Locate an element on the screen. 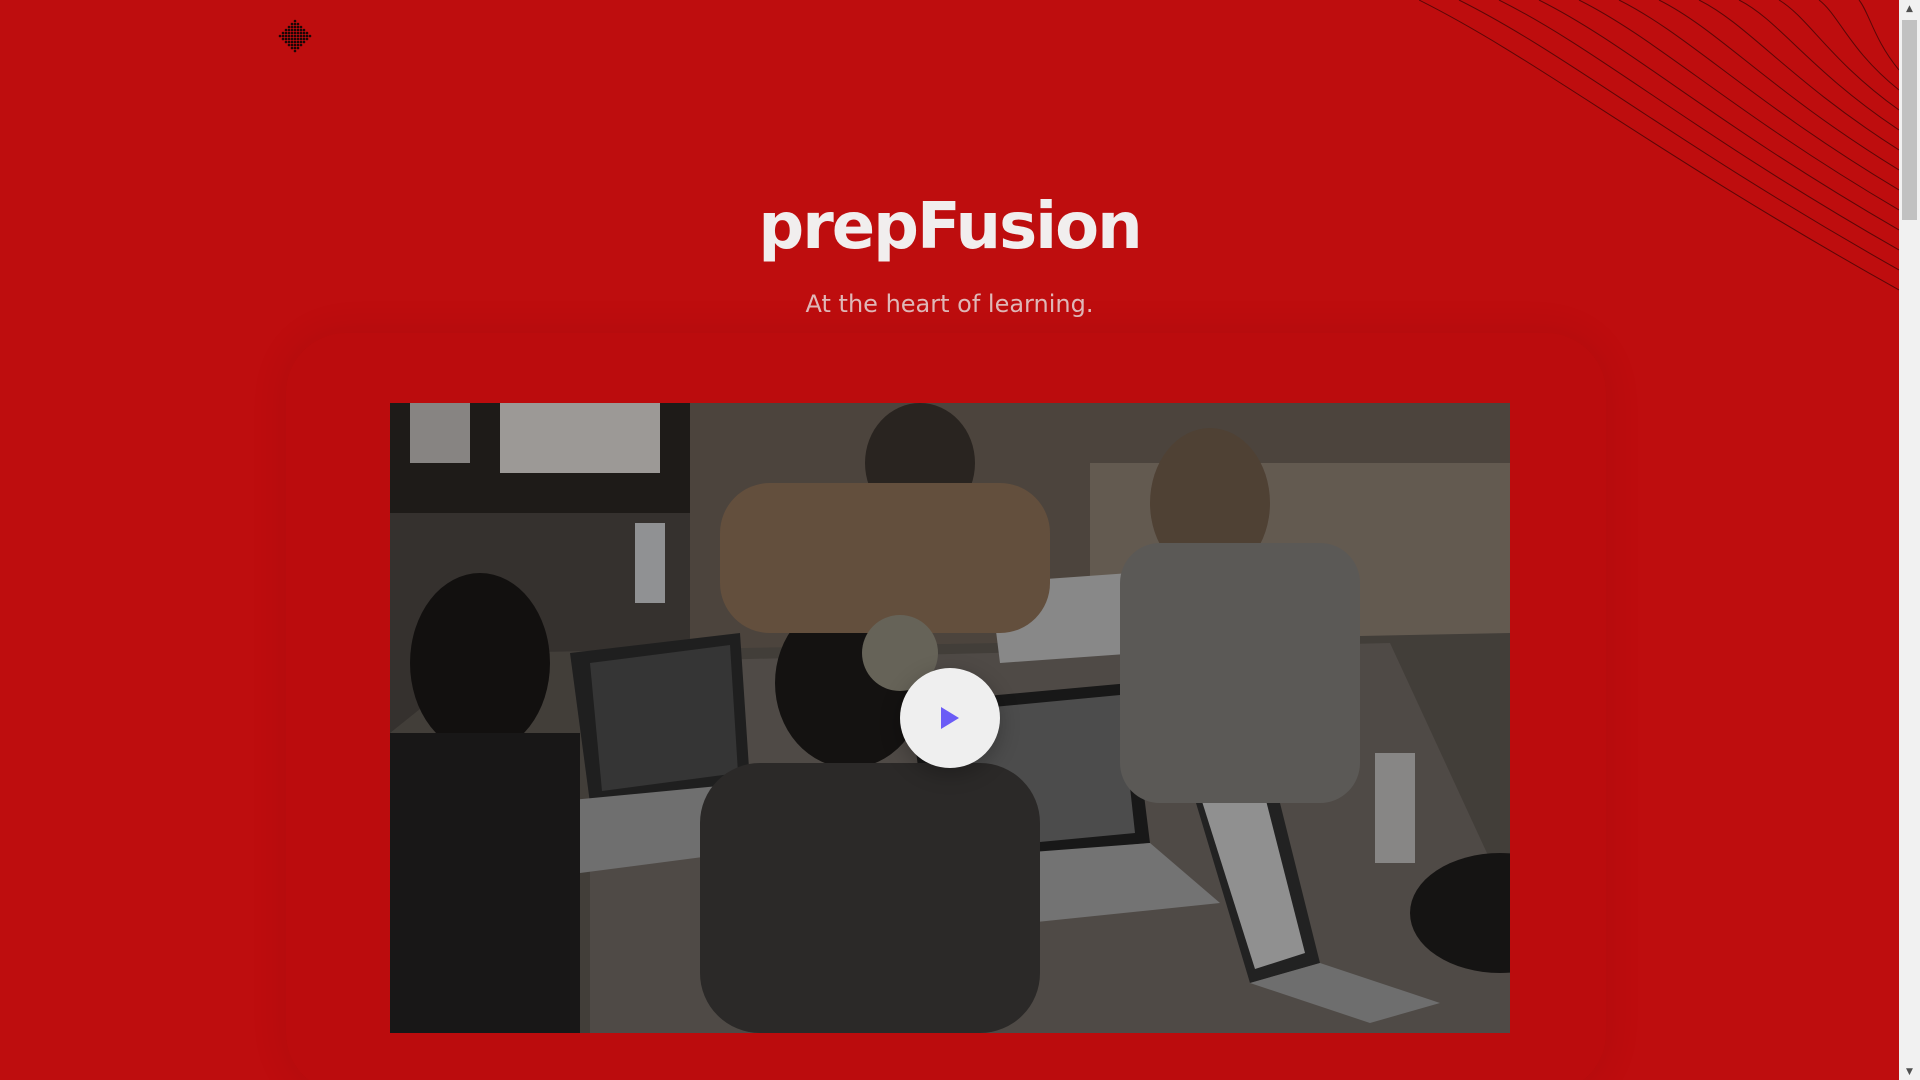  play-button is located at coordinates (950, 718).